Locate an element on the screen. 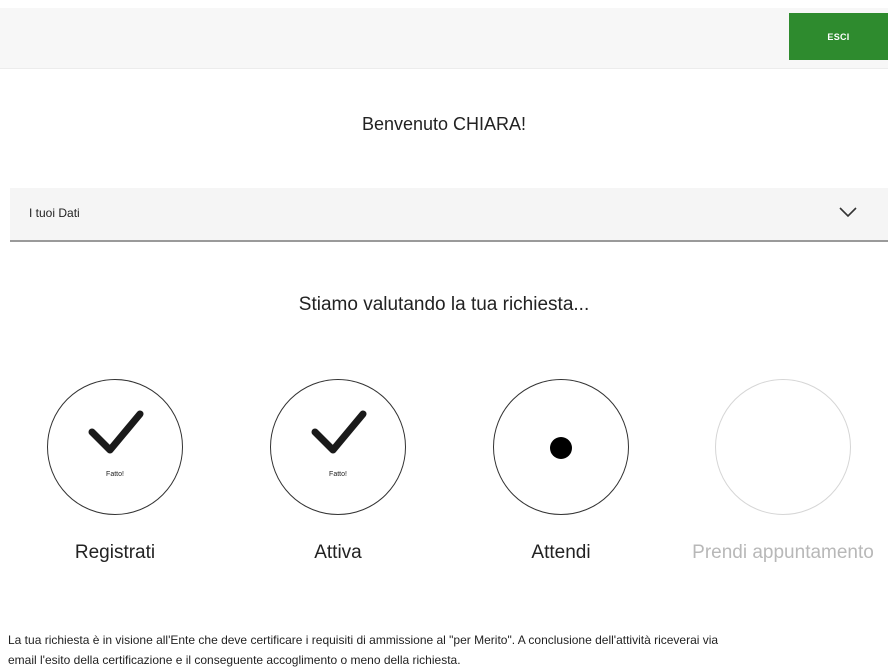 Image resolution: width=888 pixels, height=670 pixels. step-attiva-circle: Fatto! is located at coordinates (338, 447).